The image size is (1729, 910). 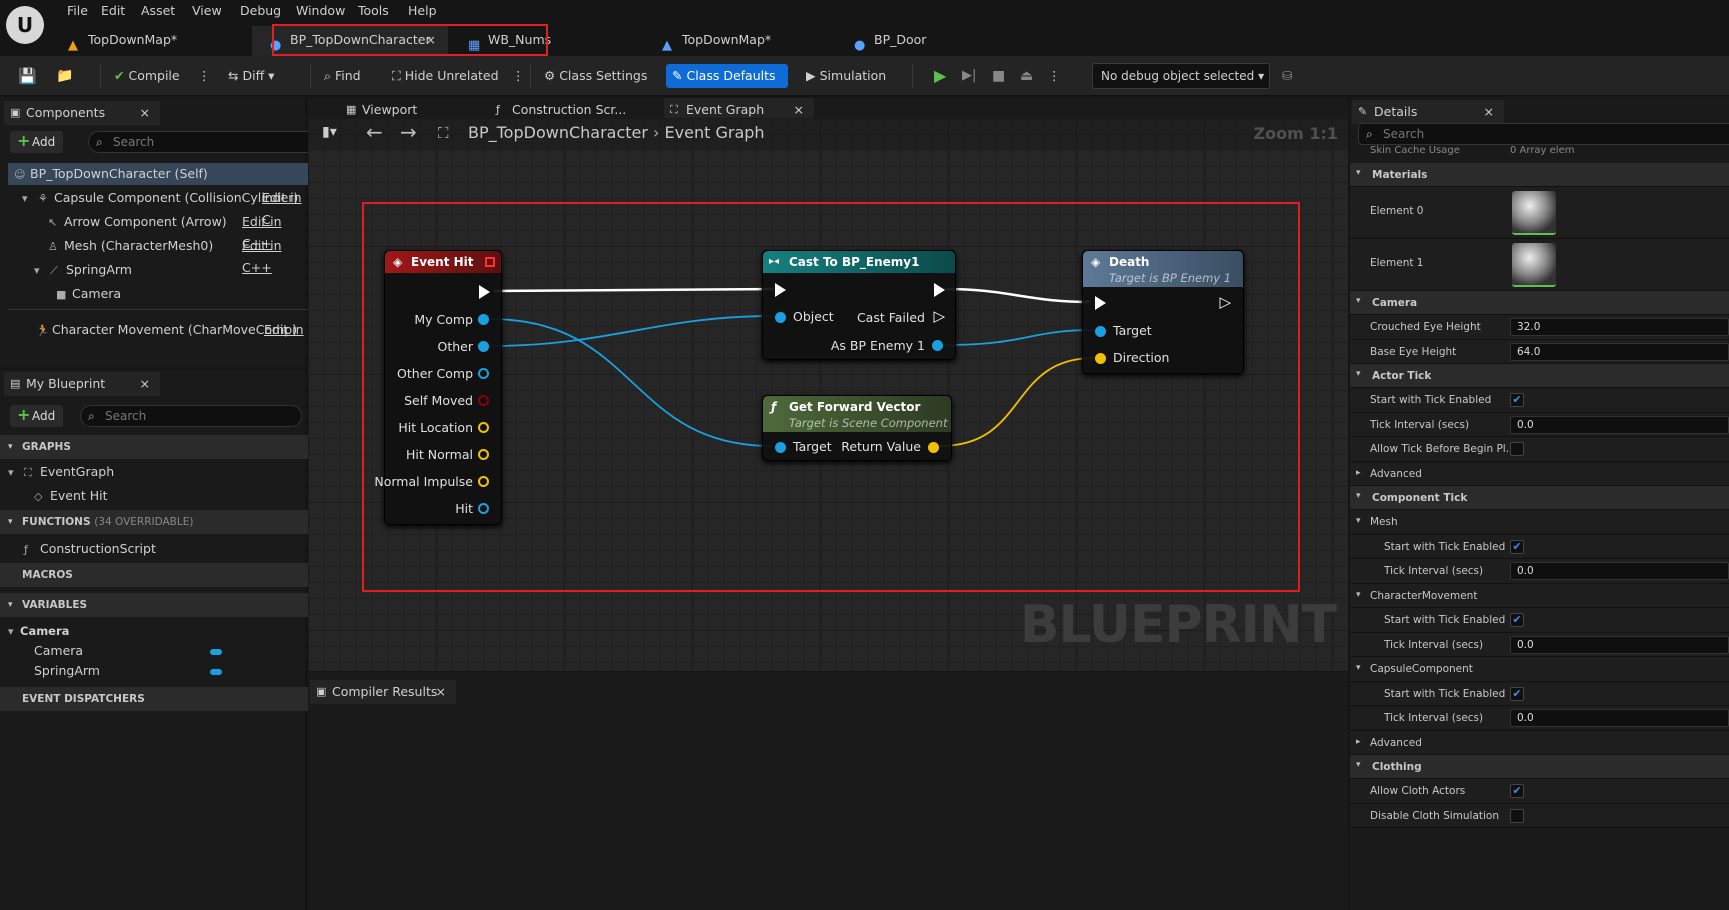 I want to click on add-blueprint-item-button: Add, so click(x=37, y=415).